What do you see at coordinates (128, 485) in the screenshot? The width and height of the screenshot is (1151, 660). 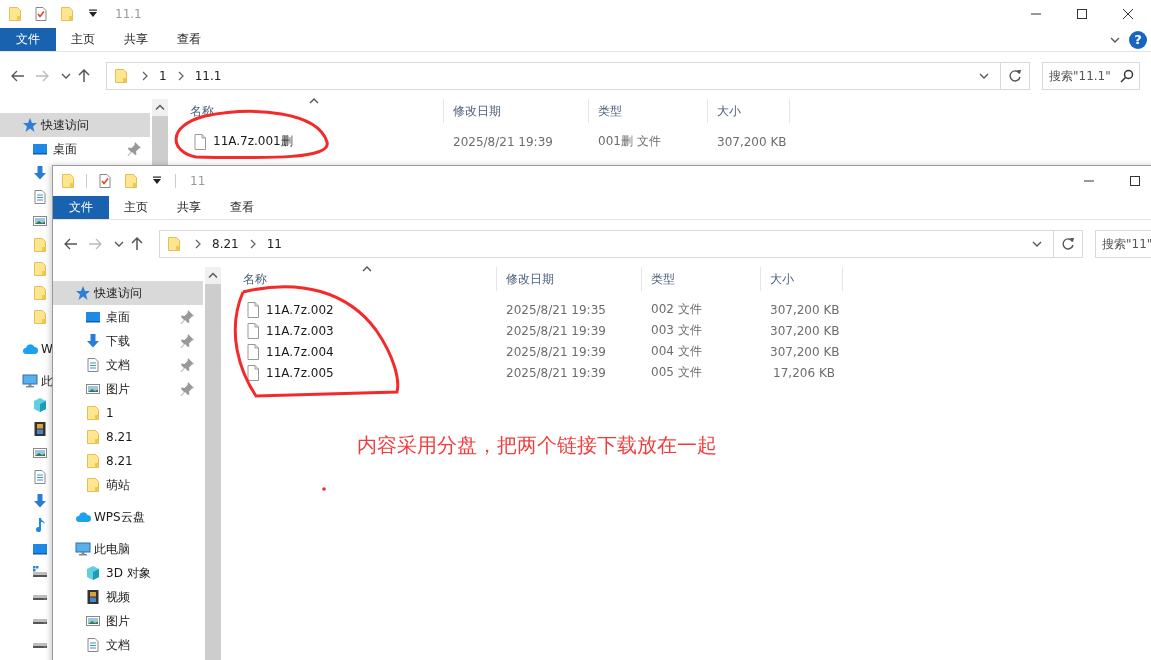 I see `sidebar-item: 萌站` at bounding box center [128, 485].